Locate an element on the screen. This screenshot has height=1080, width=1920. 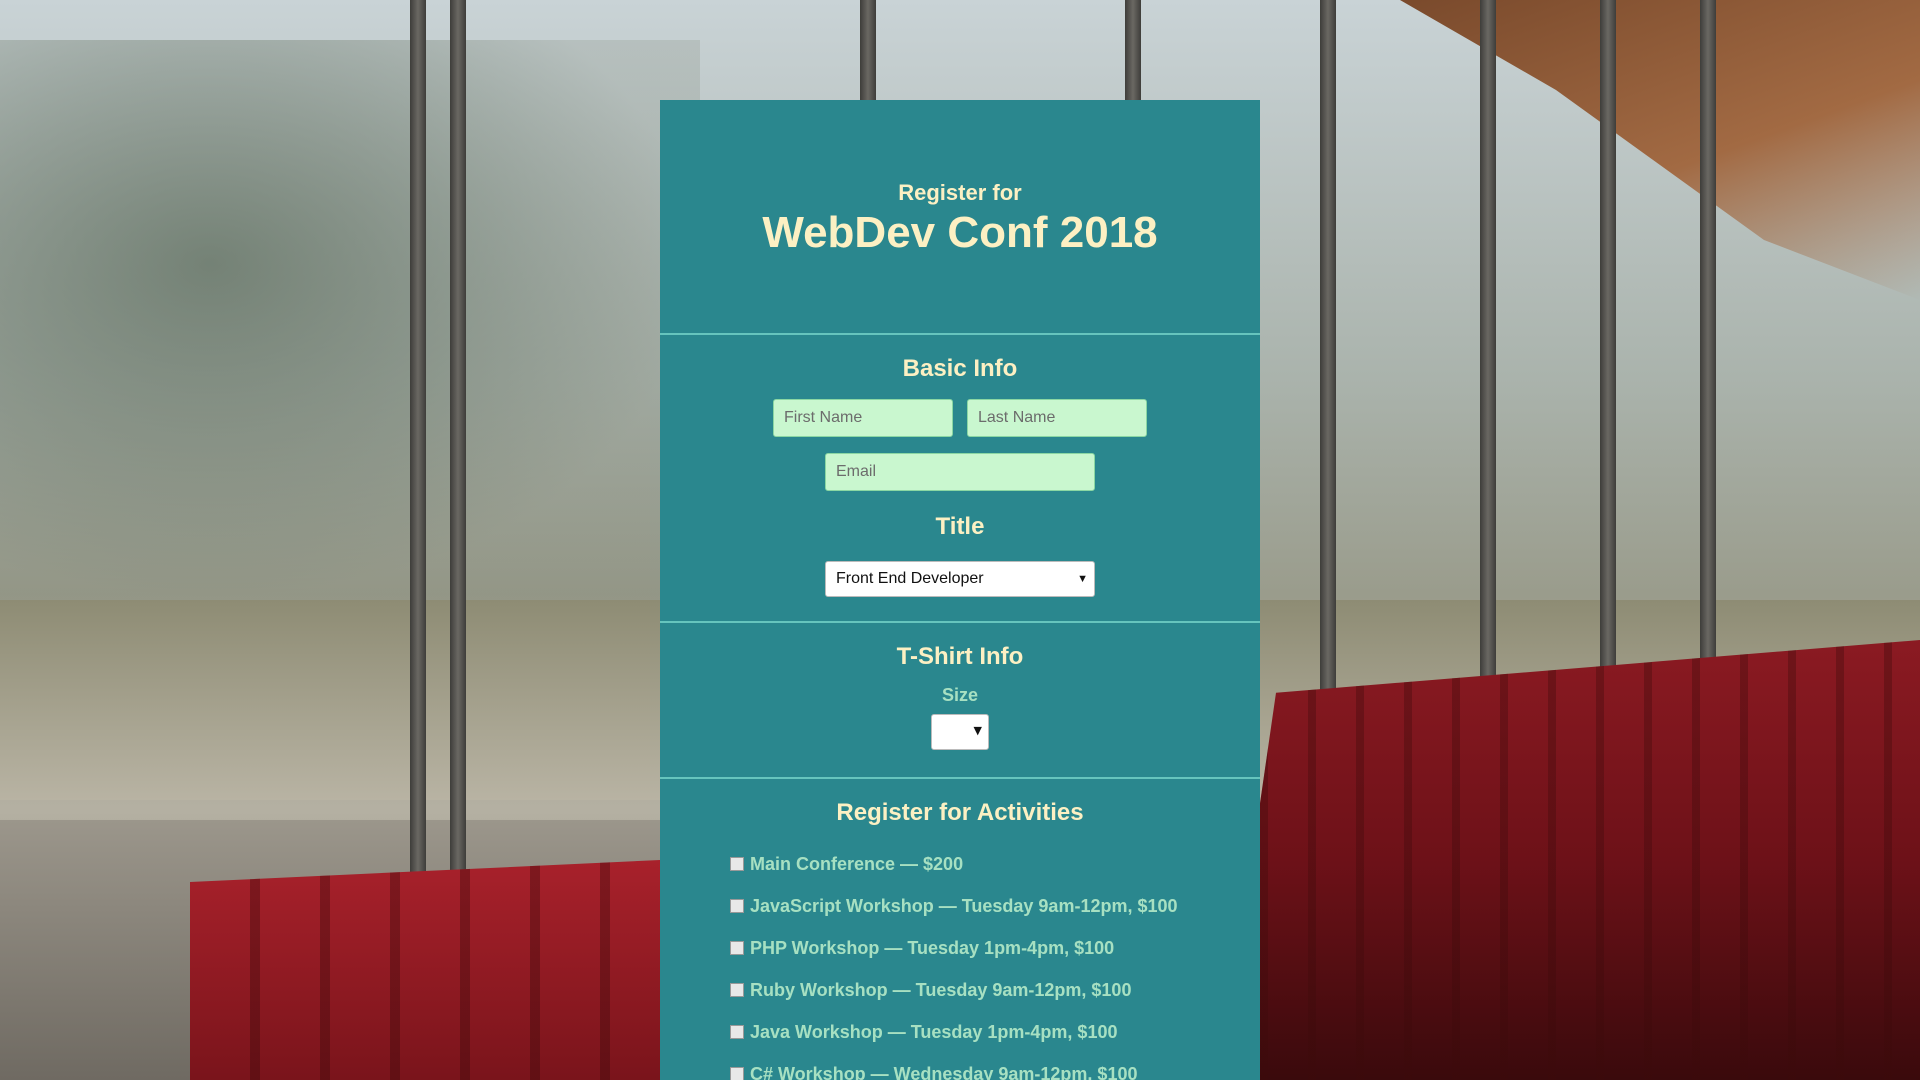
activity-item: C# Workshop — Wednesday 9am-12pm, $100 is located at coordinates (995, 1066).